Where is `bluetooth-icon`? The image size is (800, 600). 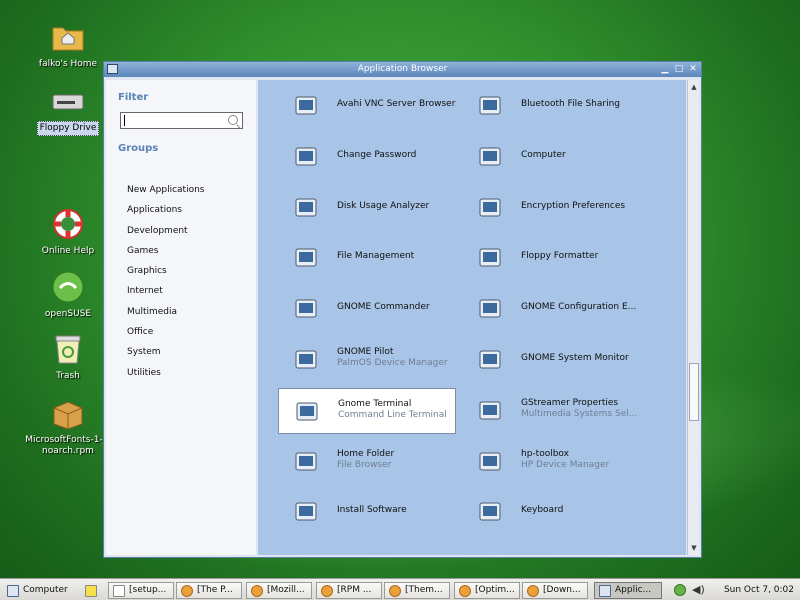 bluetooth-icon is located at coordinates (490, 106).